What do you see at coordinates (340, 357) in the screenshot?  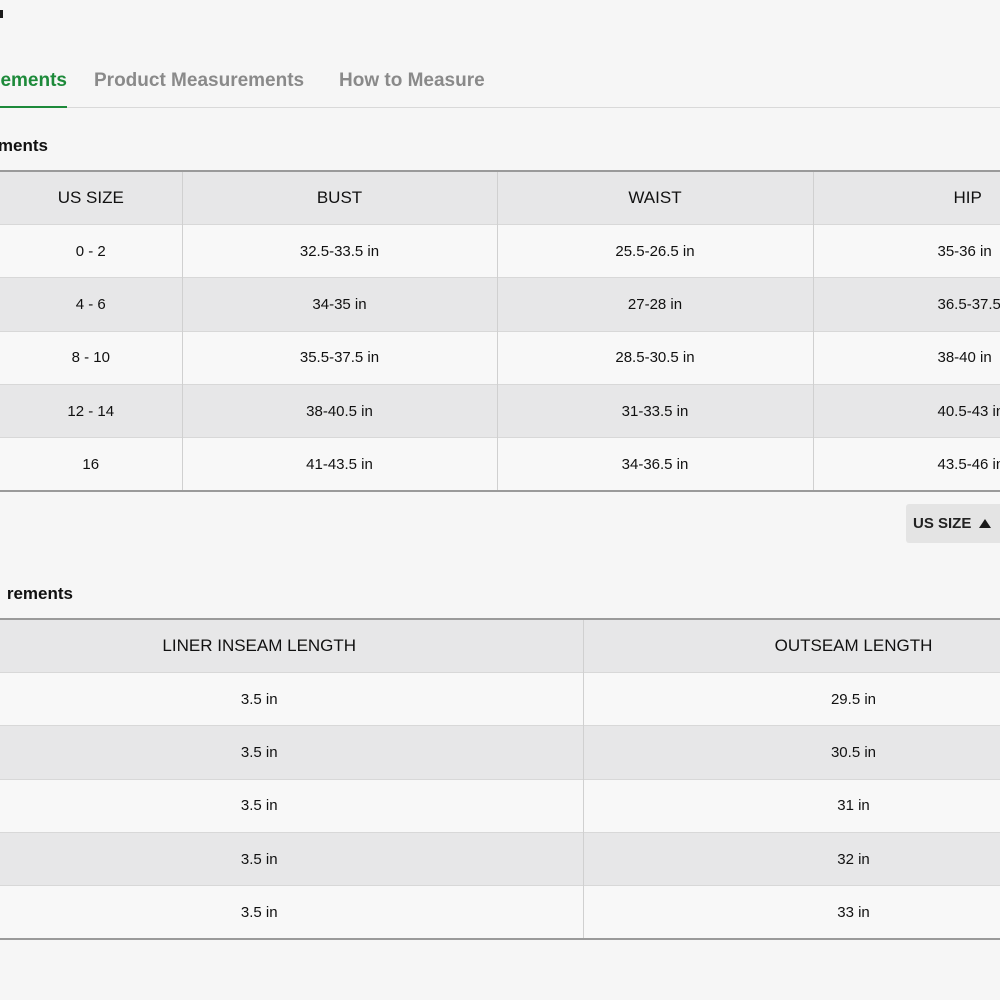 I see `bust-cell: 35.5-37.5 in` at bounding box center [340, 357].